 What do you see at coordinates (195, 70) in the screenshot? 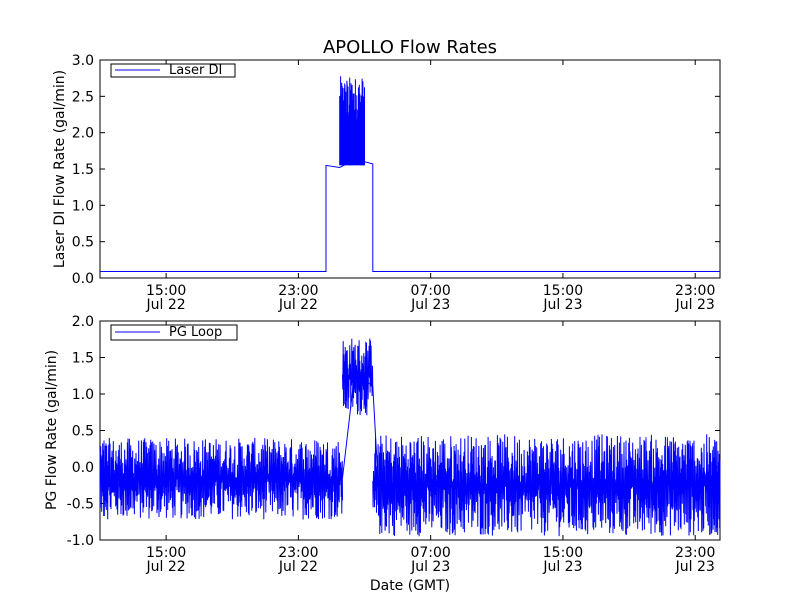
I see `legend-label: Laser DI` at bounding box center [195, 70].